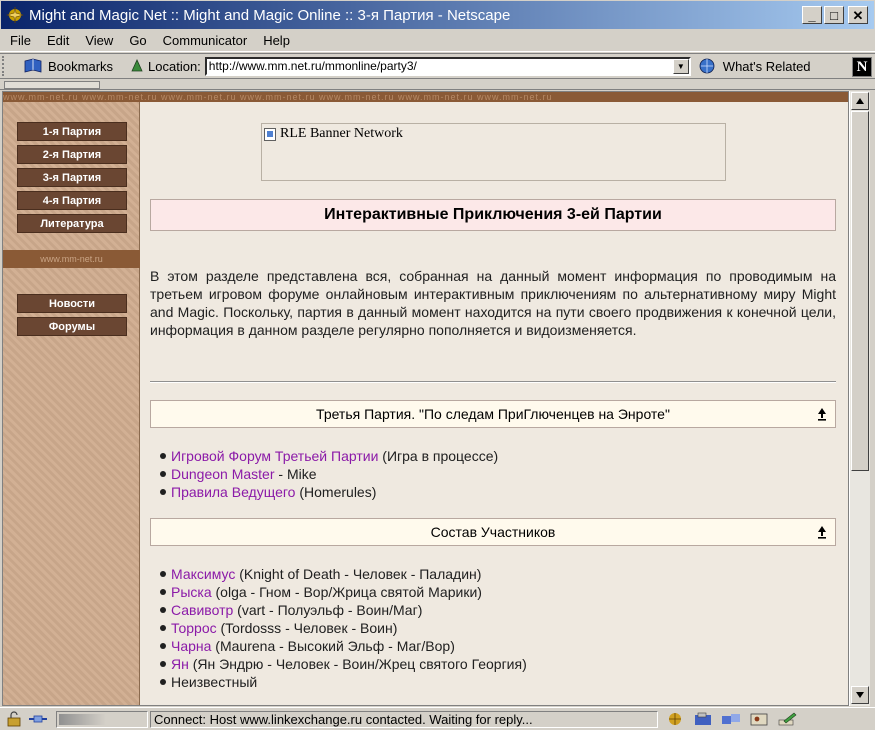 Image resolution: width=875 pixels, height=730 pixels. I want to click on vertical-scrollbar, so click(859, 398).